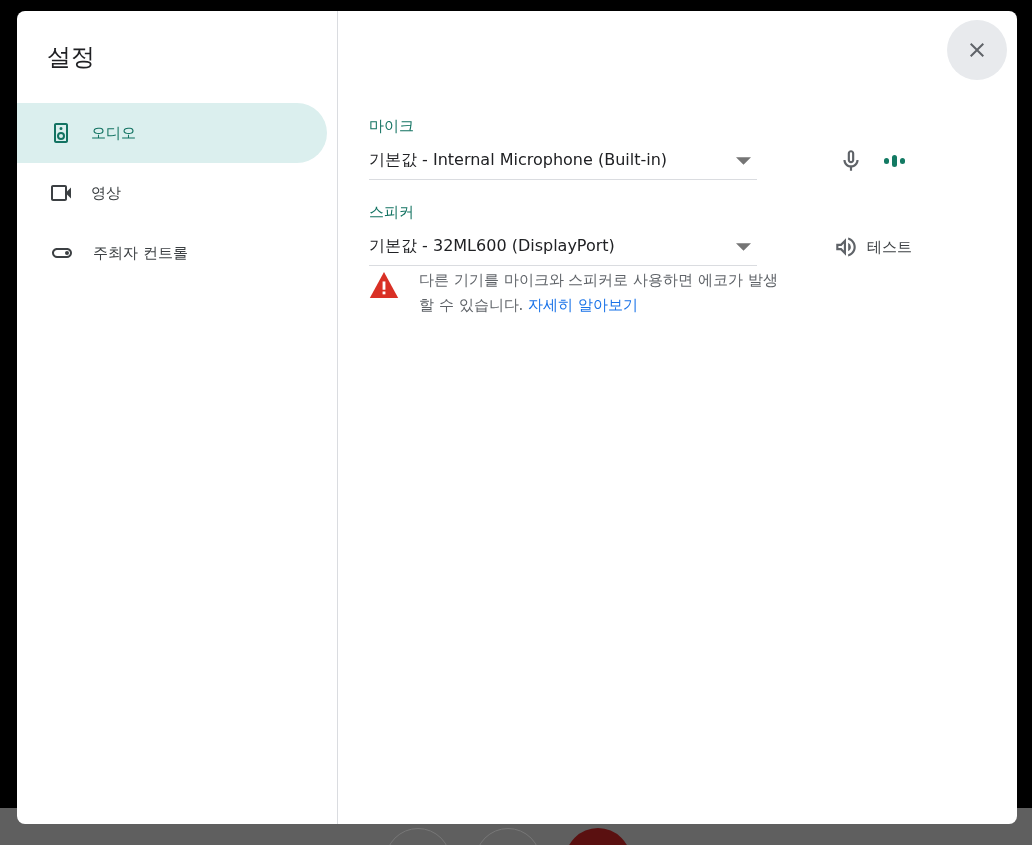  I want to click on nav-item: 오디오, so click(172, 133).